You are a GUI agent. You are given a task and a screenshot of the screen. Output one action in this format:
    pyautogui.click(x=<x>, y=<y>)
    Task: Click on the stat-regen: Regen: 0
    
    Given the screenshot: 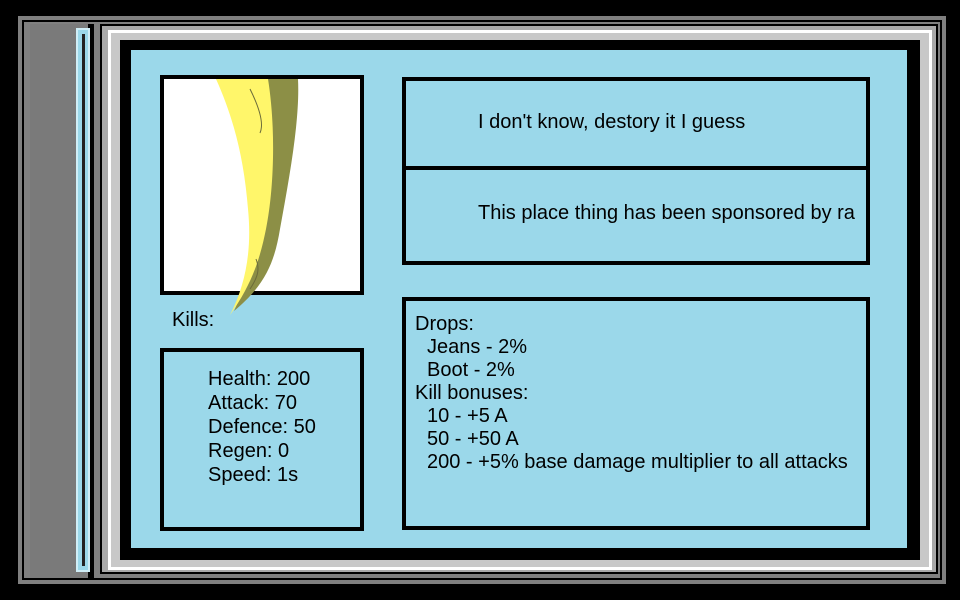 What is the action you would take?
    pyautogui.click(x=249, y=451)
    